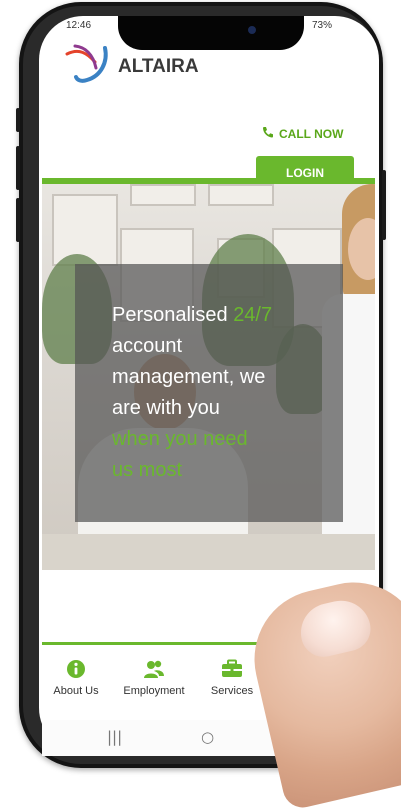 This screenshot has width=401, height=811. Describe the element at coordinates (180, 439) in the screenshot. I see `hero-line5: when you need` at that location.